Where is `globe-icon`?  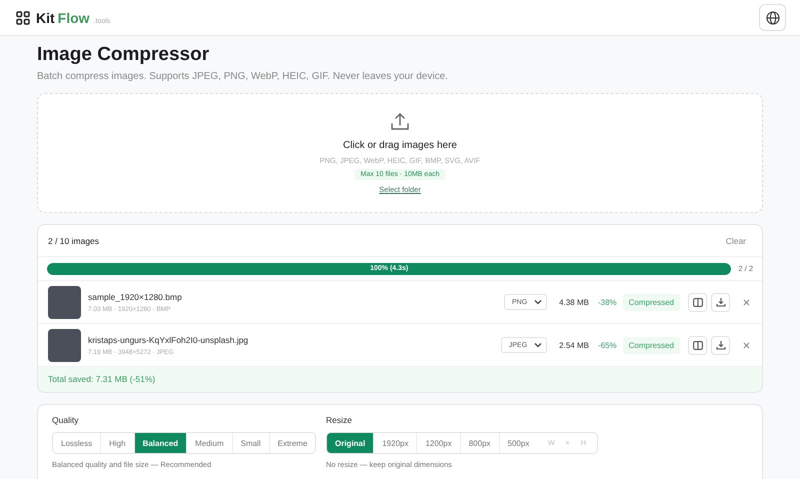 globe-icon is located at coordinates (773, 17).